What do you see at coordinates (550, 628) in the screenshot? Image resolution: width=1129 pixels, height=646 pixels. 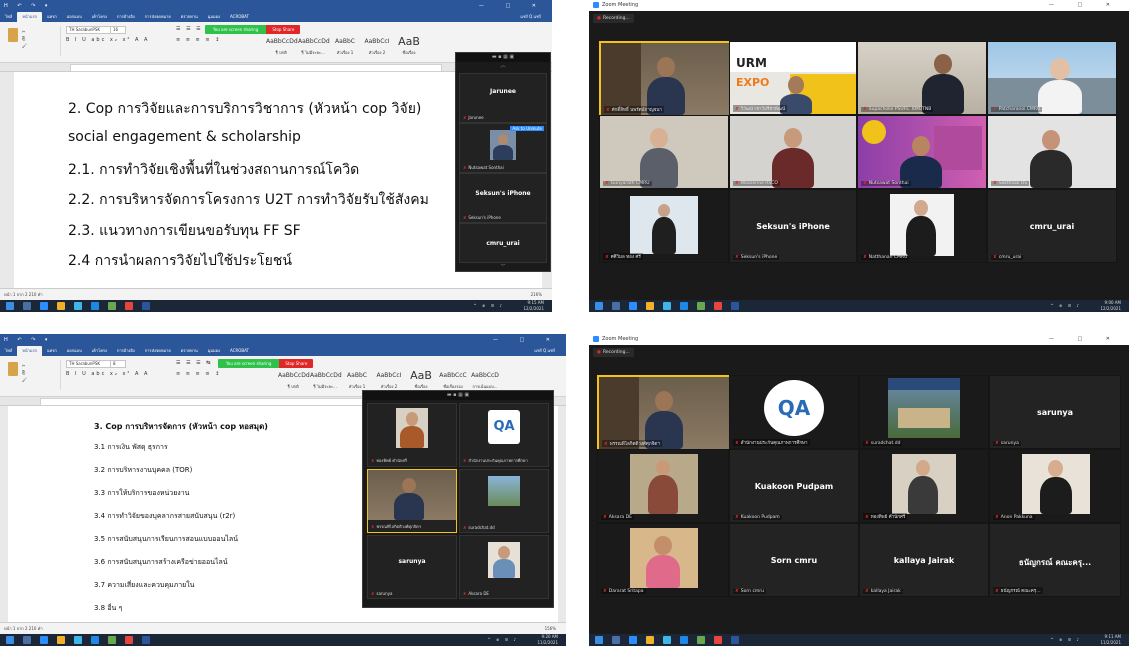 I see `zoom-level: 156%` at bounding box center [550, 628].